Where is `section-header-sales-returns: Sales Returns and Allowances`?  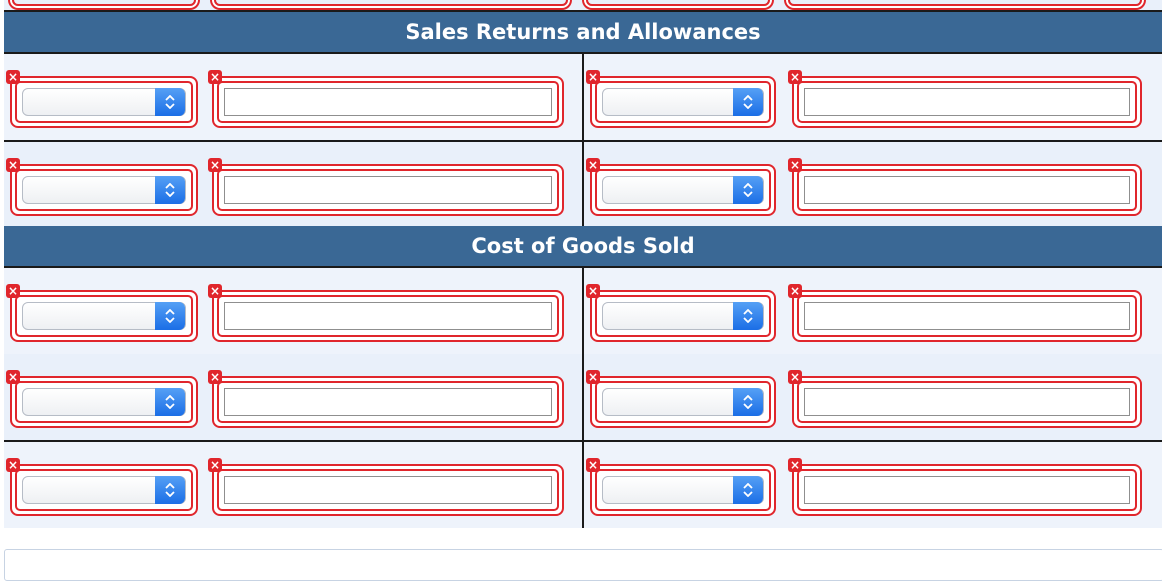
section-header-sales-returns: Sales Returns and Allowances is located at coordinates (583, 33).